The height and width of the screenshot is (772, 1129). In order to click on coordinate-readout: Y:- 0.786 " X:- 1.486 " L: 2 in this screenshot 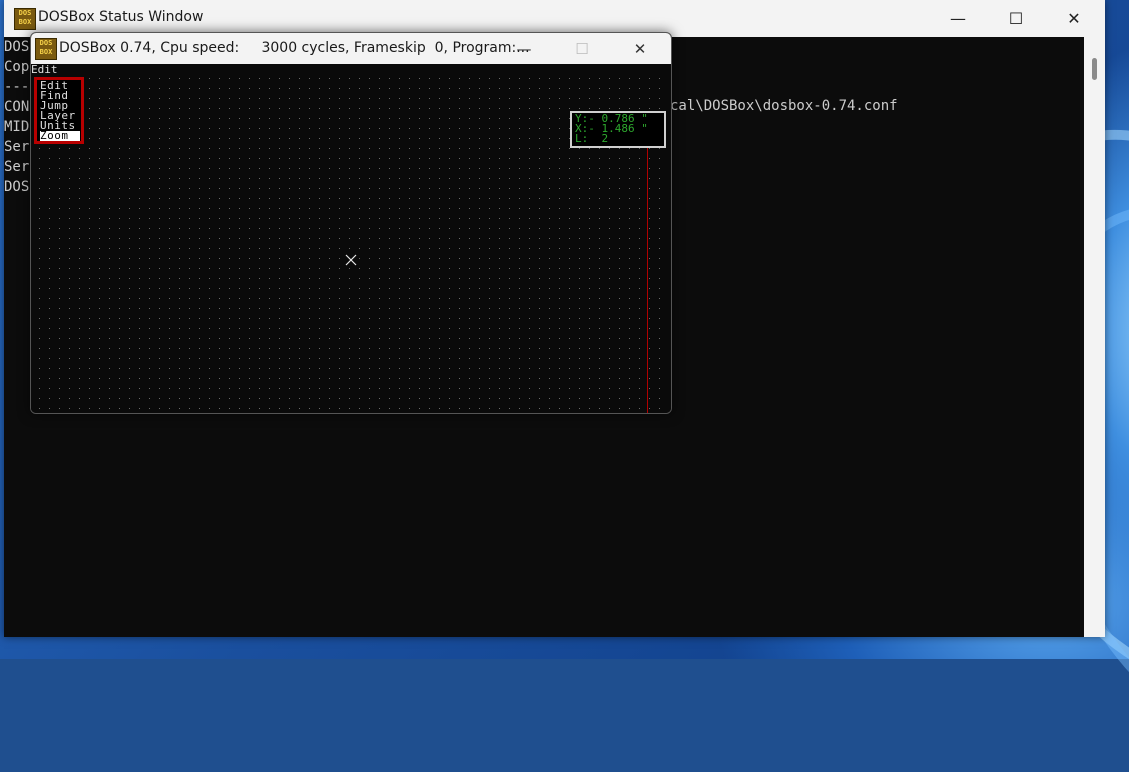, I will do `click(618, 129)`.